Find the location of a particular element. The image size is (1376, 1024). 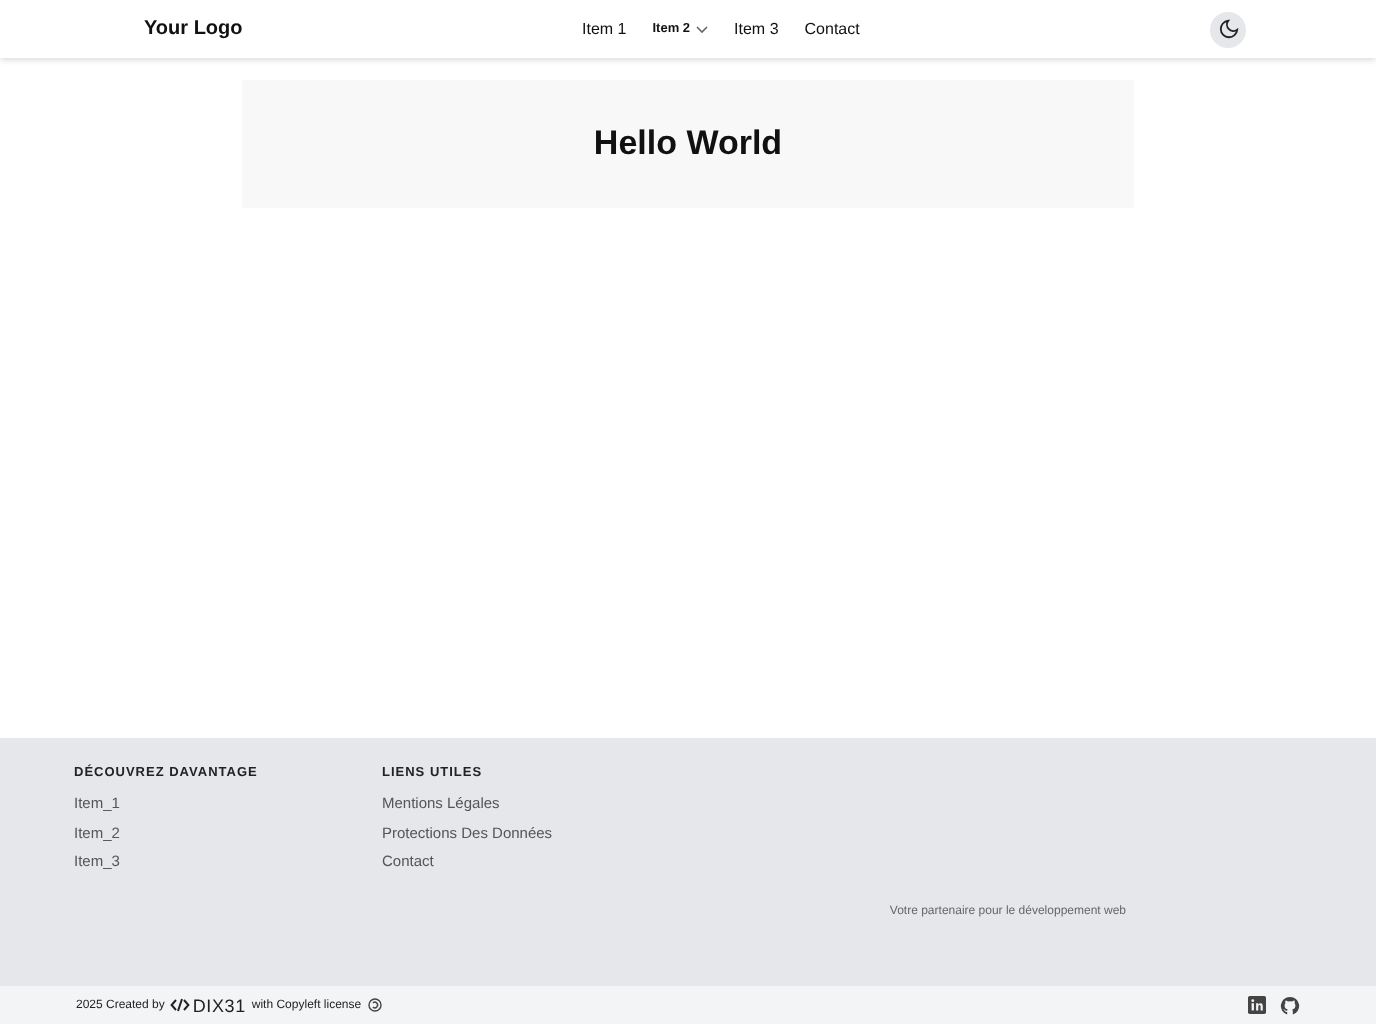

hero-title: Hello World is located at coordinates (688, 144).